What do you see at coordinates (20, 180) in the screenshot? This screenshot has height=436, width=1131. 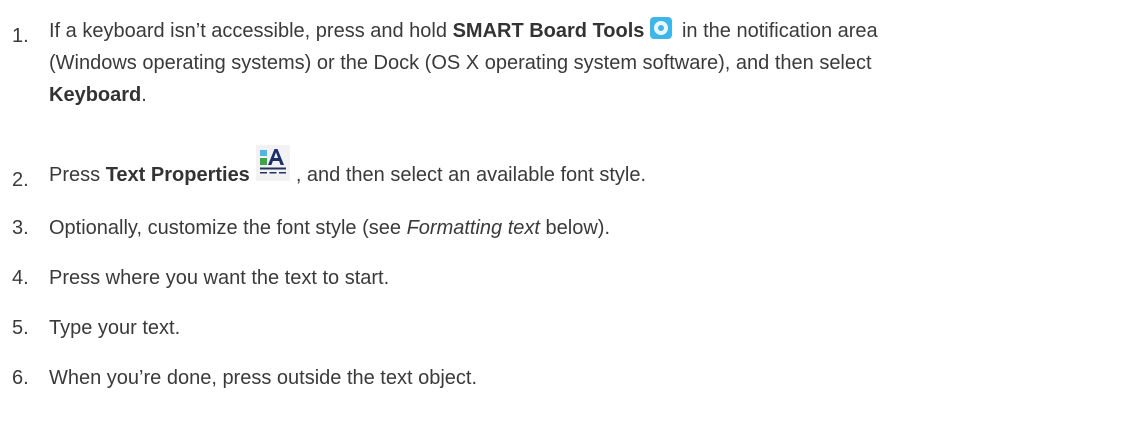 I see `step-number: 2.` at bounding box center [20, 180].